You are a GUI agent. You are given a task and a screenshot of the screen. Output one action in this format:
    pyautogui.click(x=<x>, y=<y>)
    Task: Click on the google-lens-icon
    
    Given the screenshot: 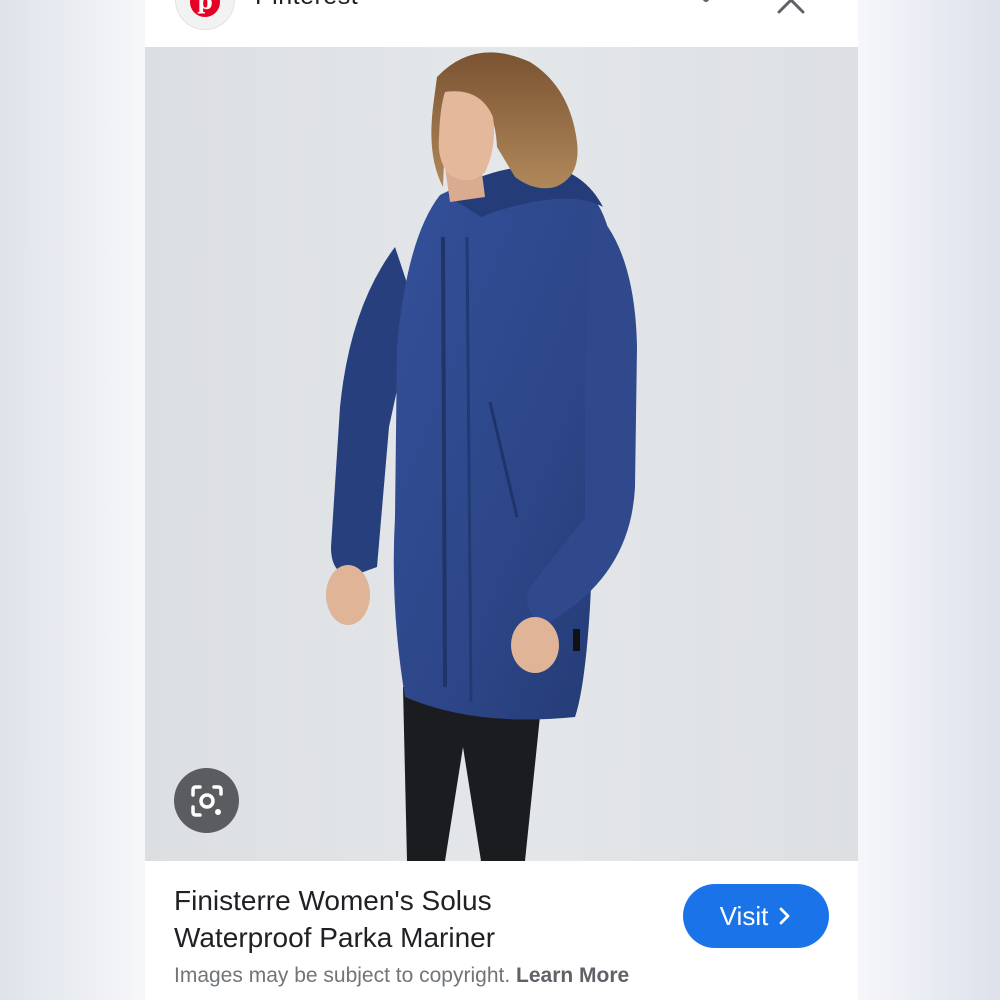 What is the action you would take?
    pyautogui.click(x=206, y=800)
    